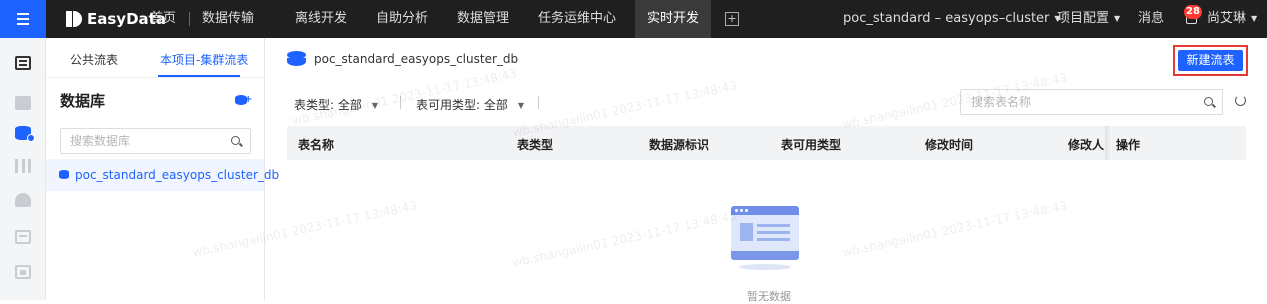  Describe the element at coordinates (314, 105) in the screenshot. I see `filter-label: 表类型:` at that location.